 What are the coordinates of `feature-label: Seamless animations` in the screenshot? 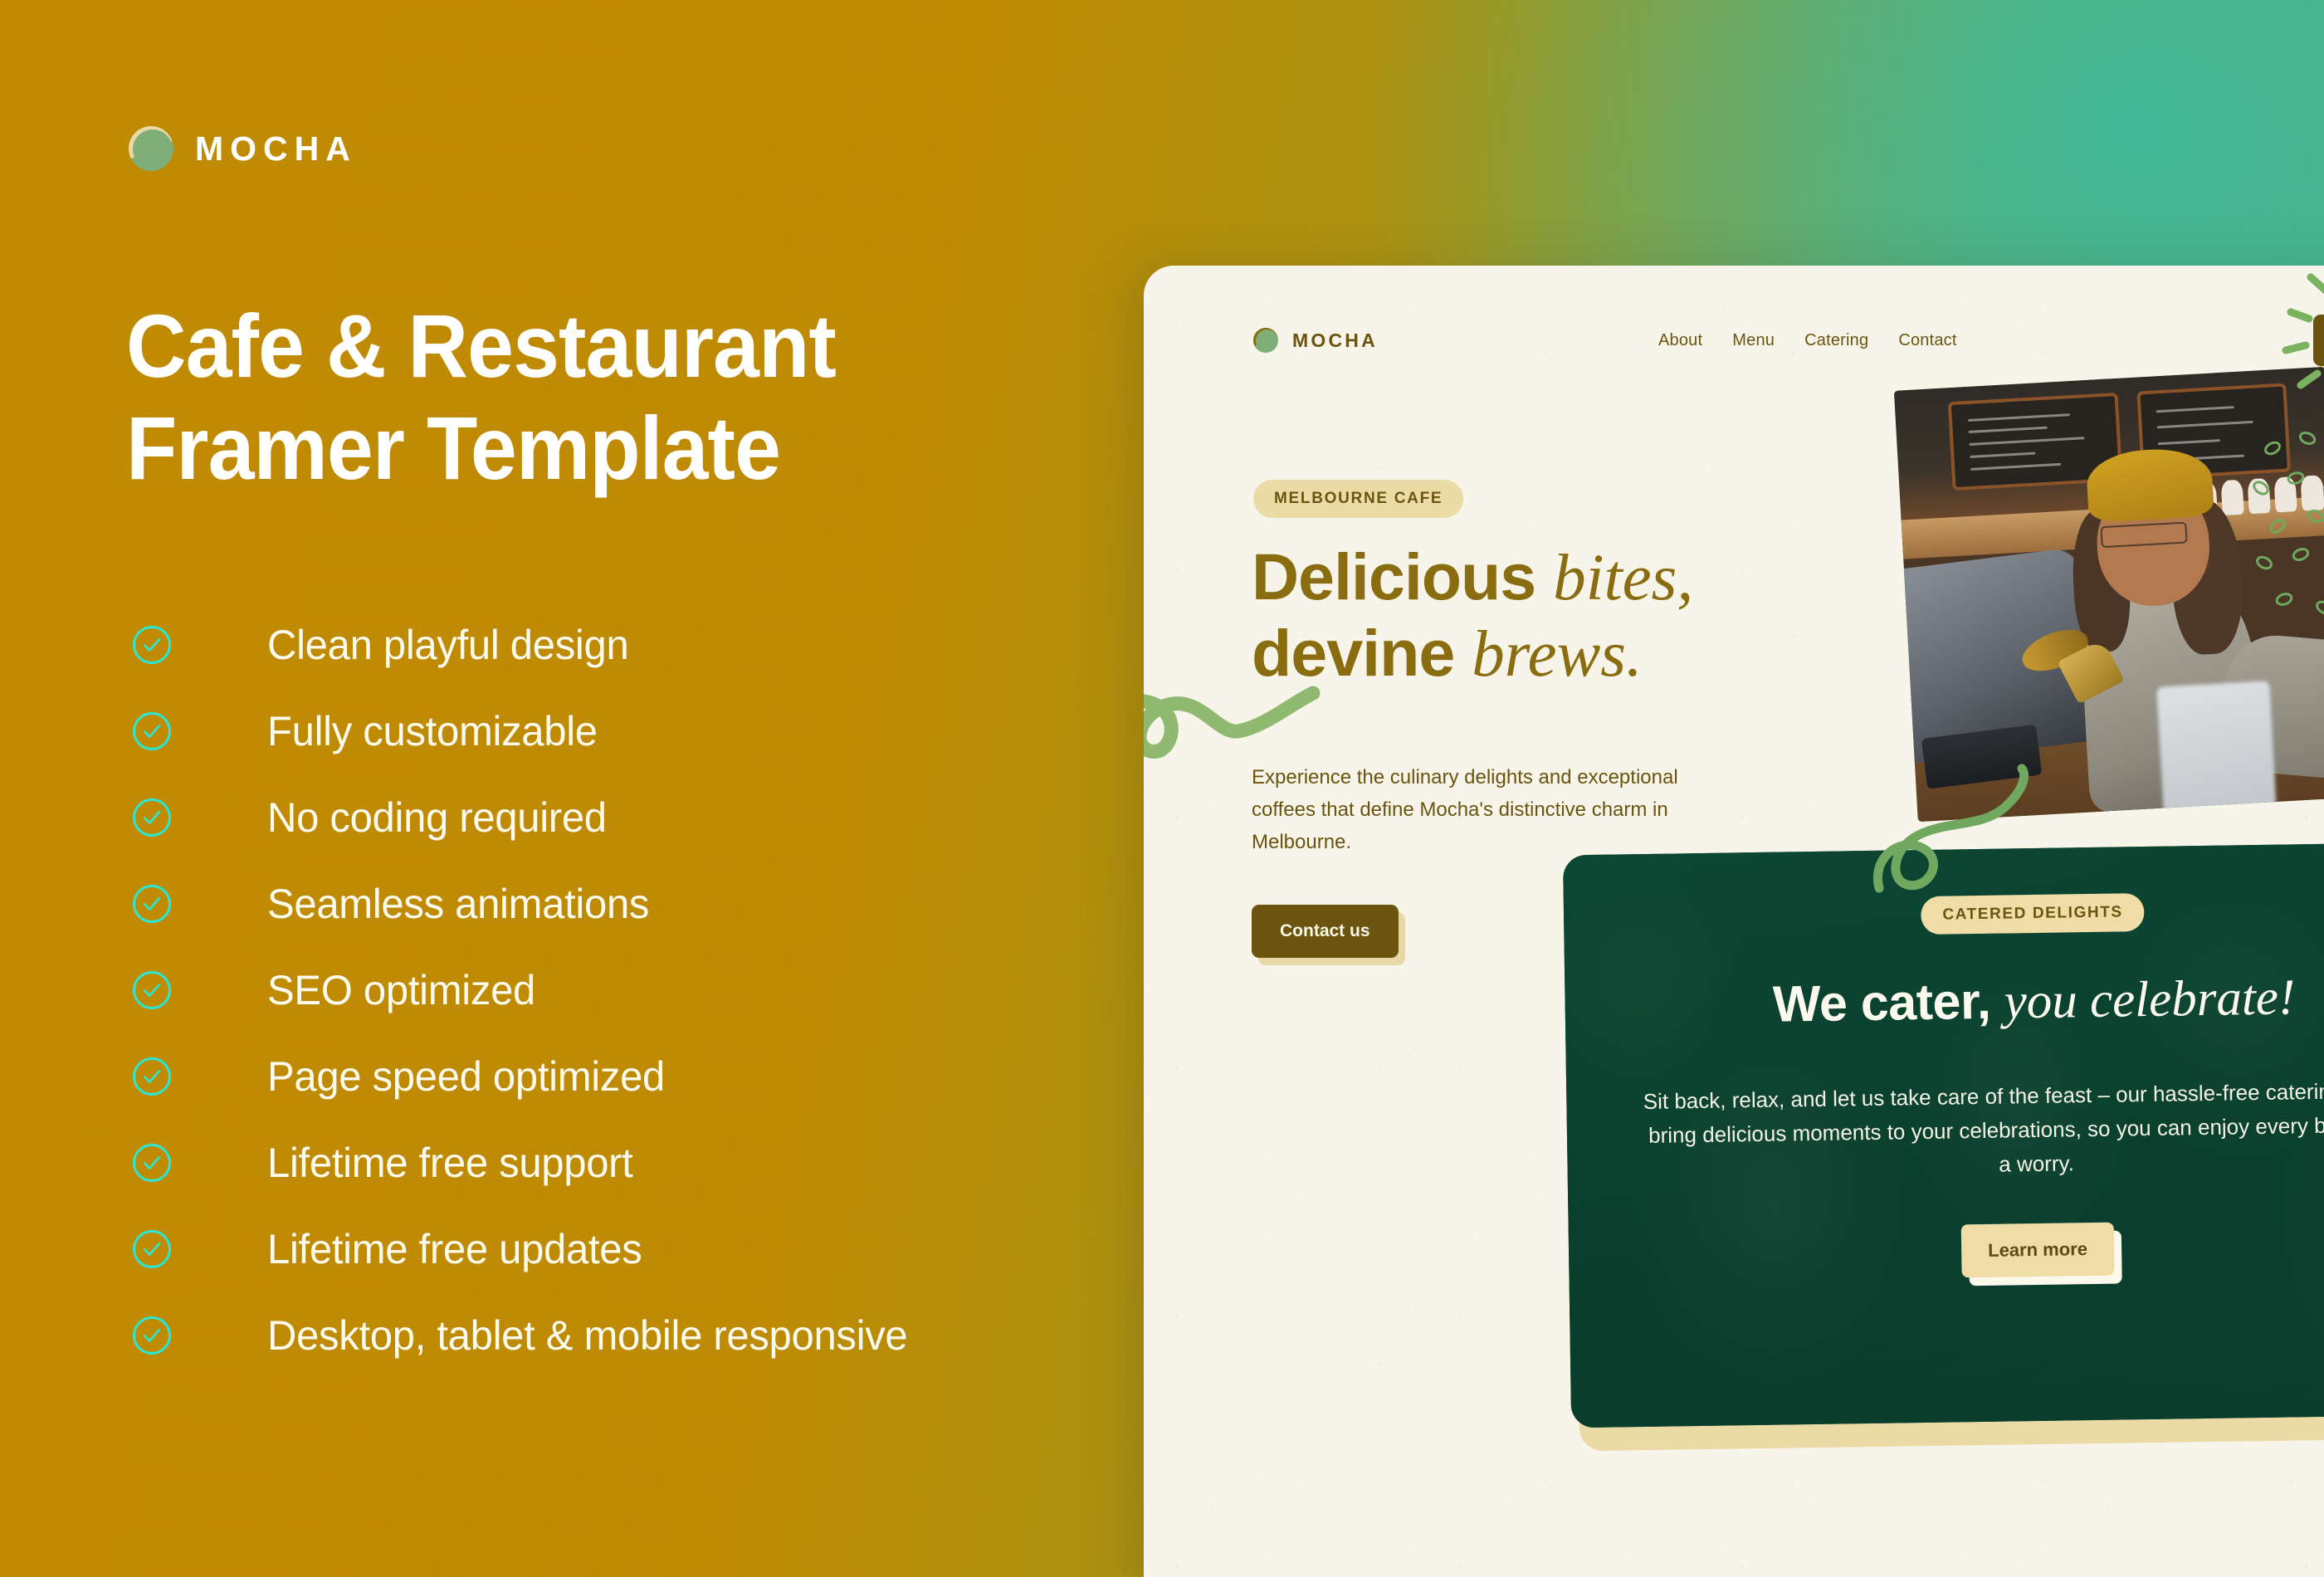 It's located at (459, 904).